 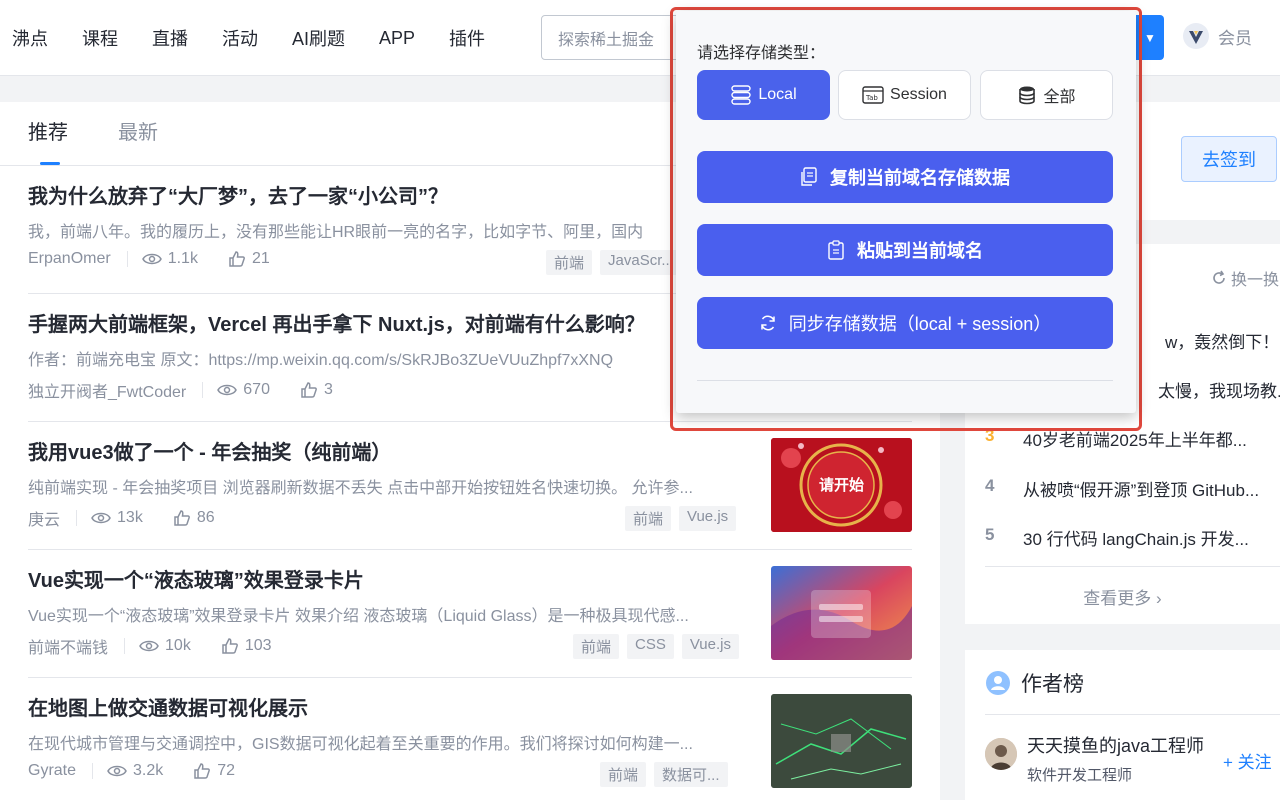 I want to click on tab-latest: 最新, so click(x=138, y=140).